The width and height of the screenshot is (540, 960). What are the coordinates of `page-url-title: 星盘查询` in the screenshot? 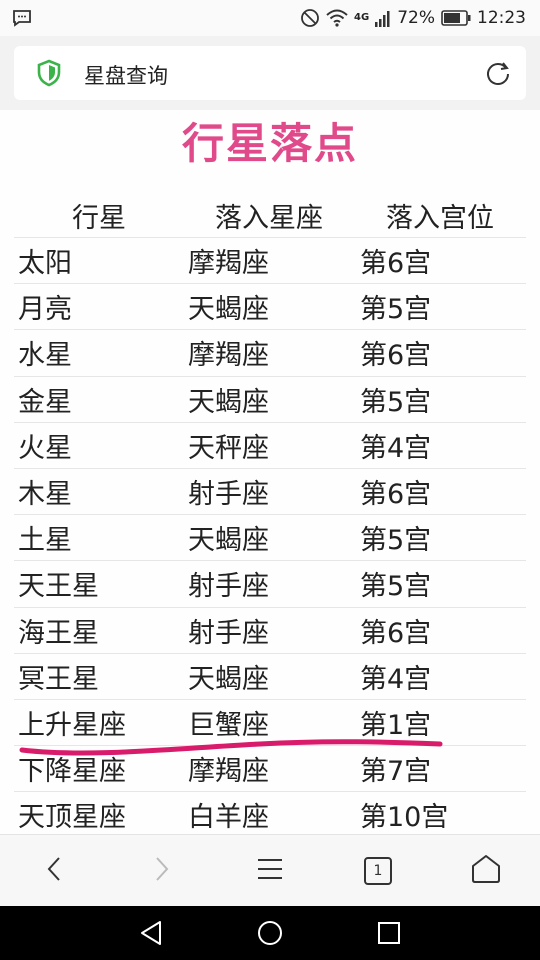 It's located at (126, 75).